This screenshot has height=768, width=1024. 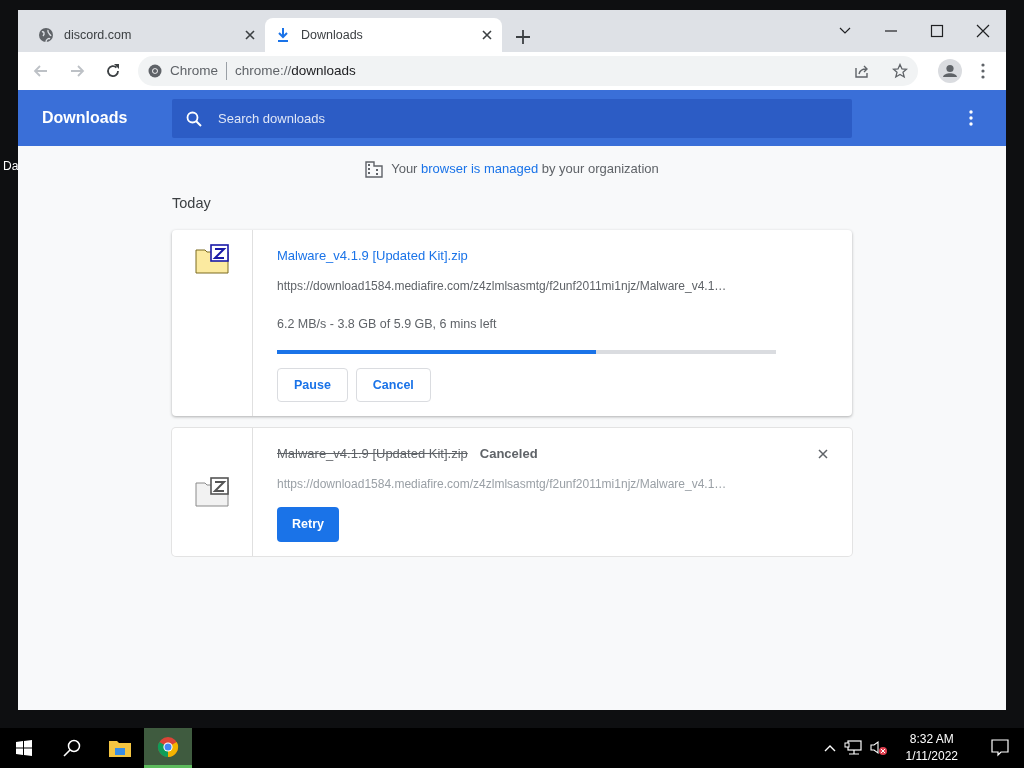 I want to click on new-tab-button, so click(x=523, y=37).